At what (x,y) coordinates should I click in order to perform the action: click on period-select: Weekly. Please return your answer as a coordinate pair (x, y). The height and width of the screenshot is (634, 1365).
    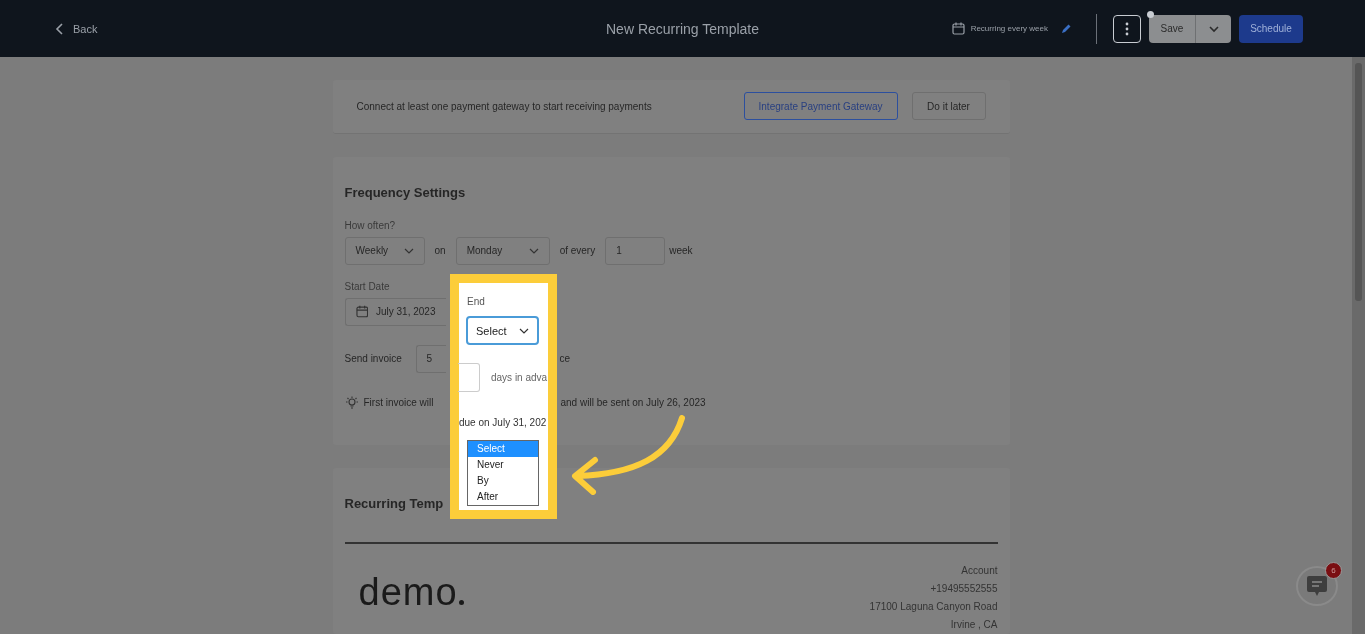
    Looking at the image, I should click on (384, 250).